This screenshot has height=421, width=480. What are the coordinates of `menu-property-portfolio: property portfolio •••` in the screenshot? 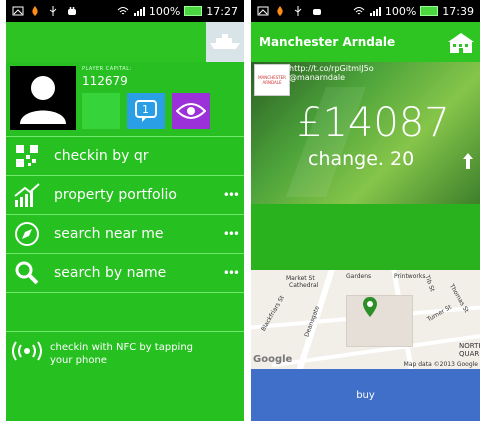 It's located at (125, 195).